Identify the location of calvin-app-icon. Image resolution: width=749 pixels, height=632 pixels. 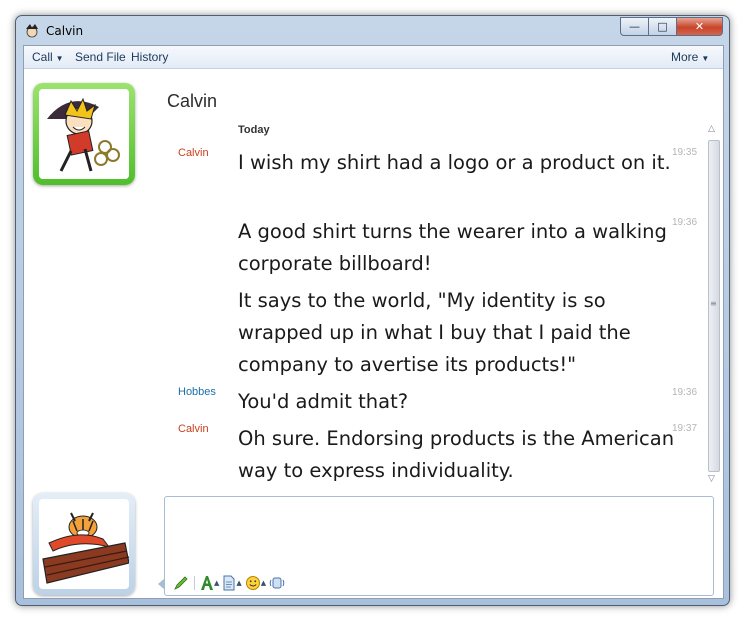
(32, 31).